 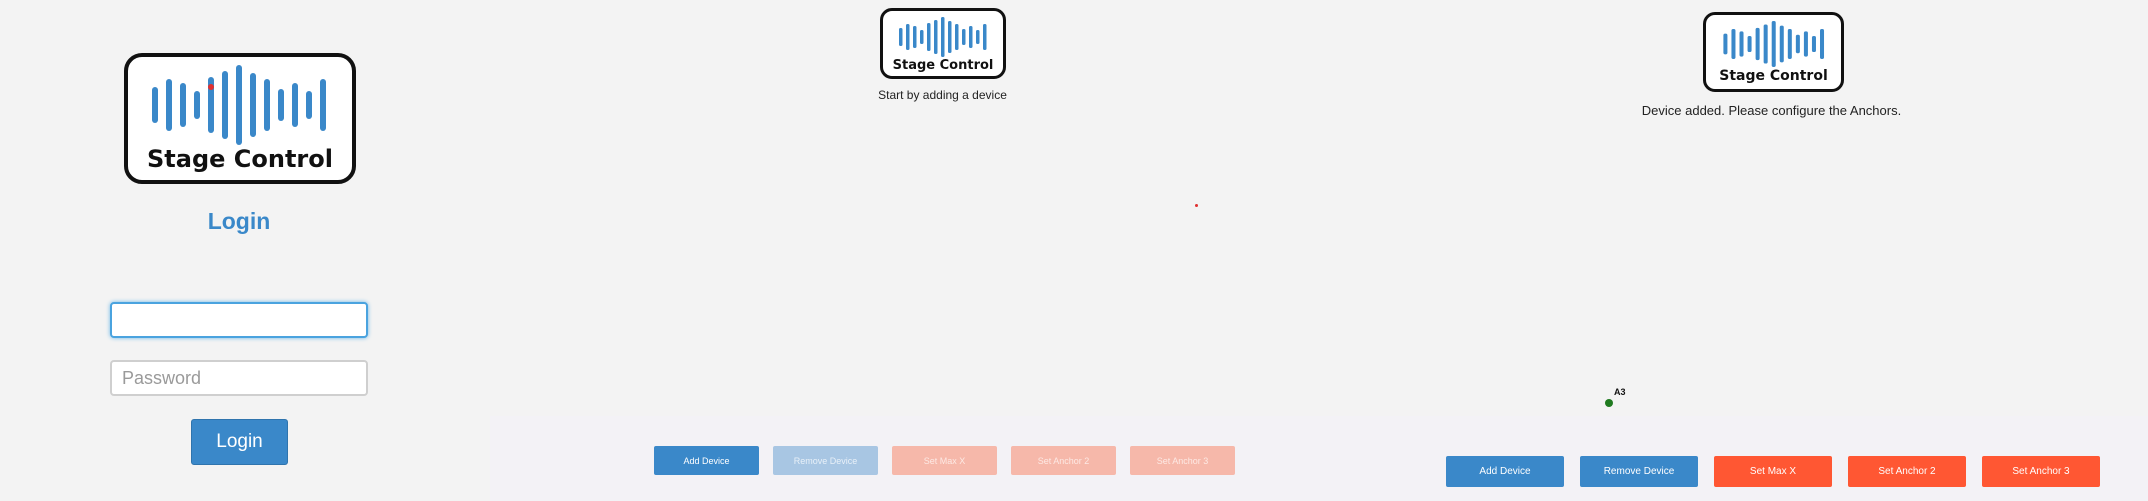 What do you see at coordinates (239, 221) in the screenshot?
I see `login-title: Login` at bounding box center [239, 221].